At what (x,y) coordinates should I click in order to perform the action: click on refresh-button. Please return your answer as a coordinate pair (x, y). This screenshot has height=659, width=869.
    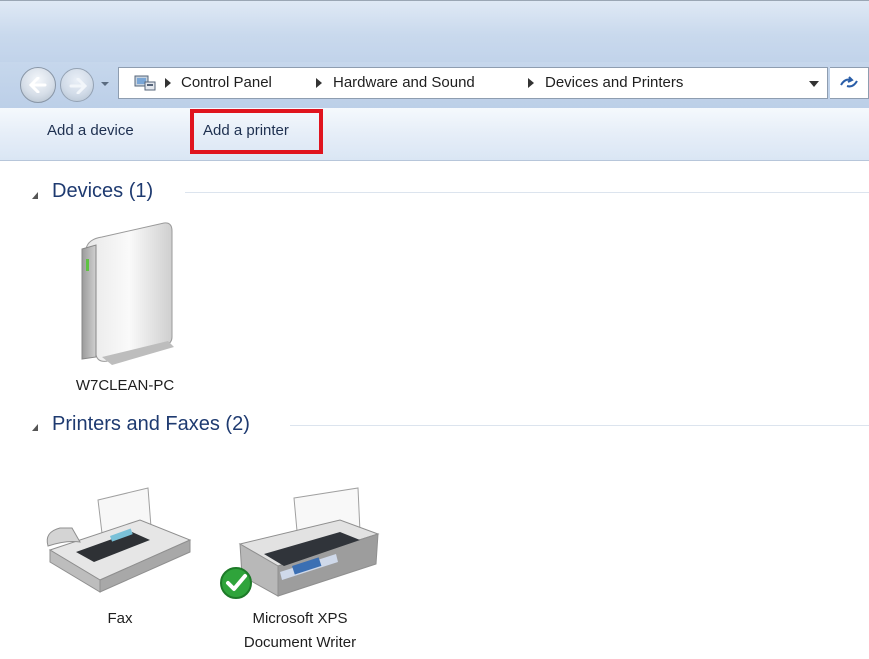
    Looking at the image, I should click on (849, 83).